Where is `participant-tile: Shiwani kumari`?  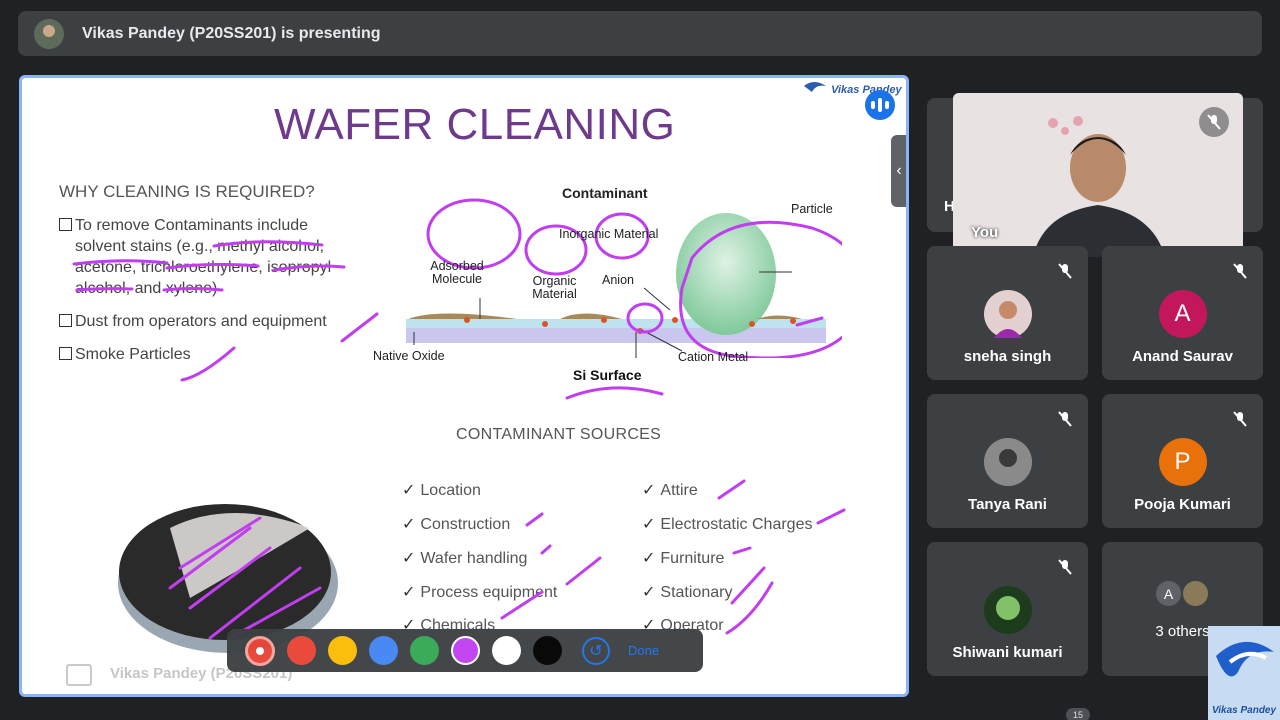 participant-tile: Shiwani kumari is located at coordinates (1007, 609).